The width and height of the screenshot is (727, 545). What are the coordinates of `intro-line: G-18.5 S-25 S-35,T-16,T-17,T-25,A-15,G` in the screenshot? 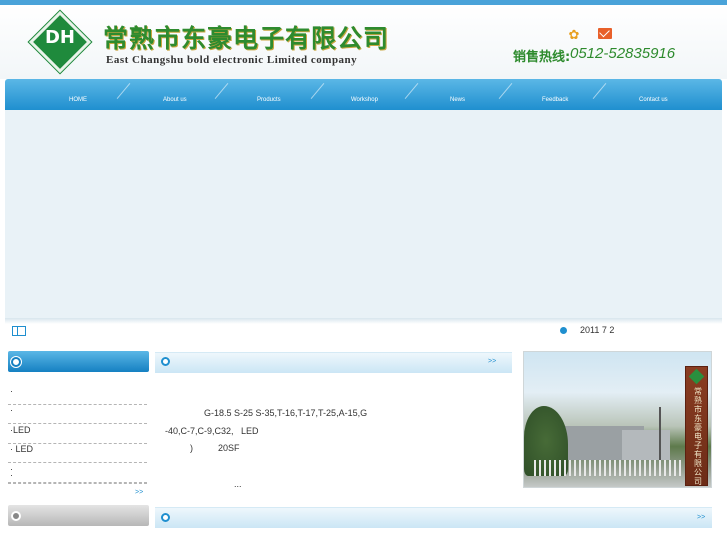 It's located at (286, 413).